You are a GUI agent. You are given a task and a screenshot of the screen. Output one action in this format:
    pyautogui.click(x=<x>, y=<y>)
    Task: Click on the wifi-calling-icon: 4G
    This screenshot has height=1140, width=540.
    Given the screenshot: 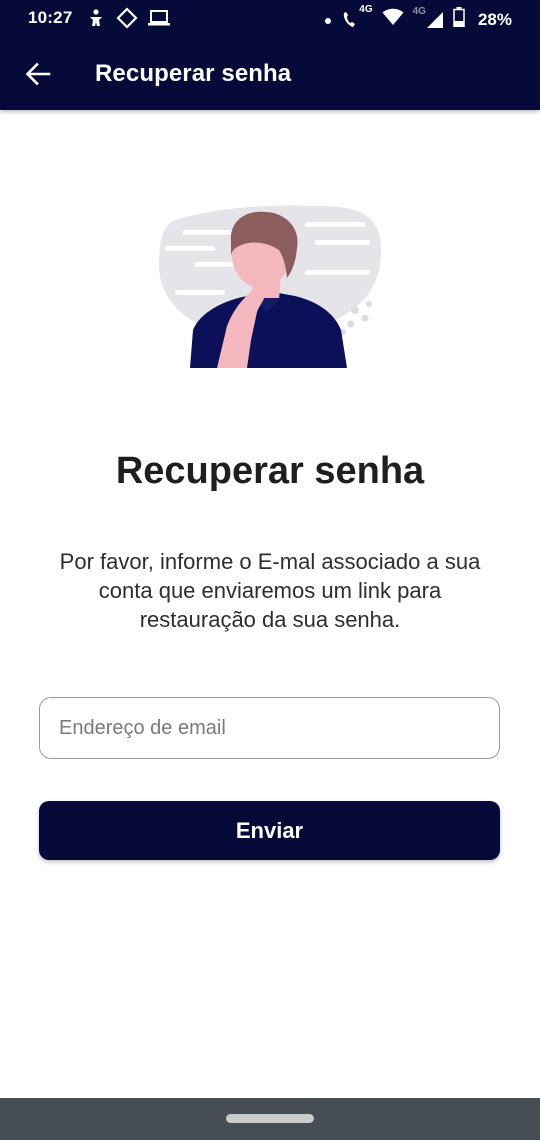 What is the action you would take?
    pyautogui.click(x=357, y=17)
    